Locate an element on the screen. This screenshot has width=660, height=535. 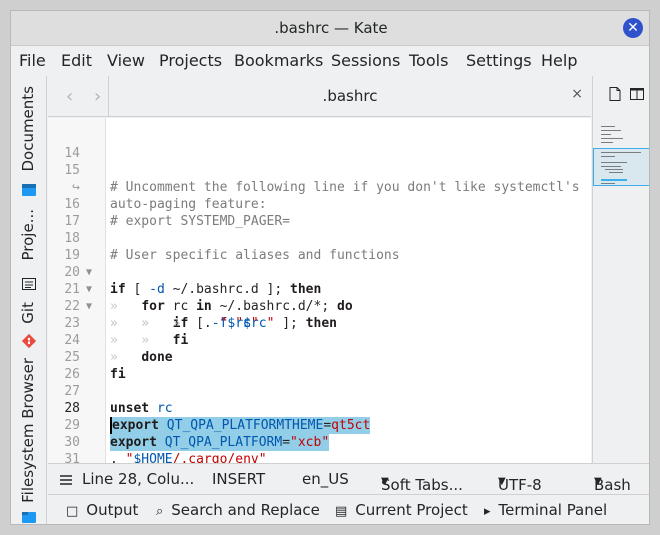
minimap-panel is located at coordinates (620, 269).